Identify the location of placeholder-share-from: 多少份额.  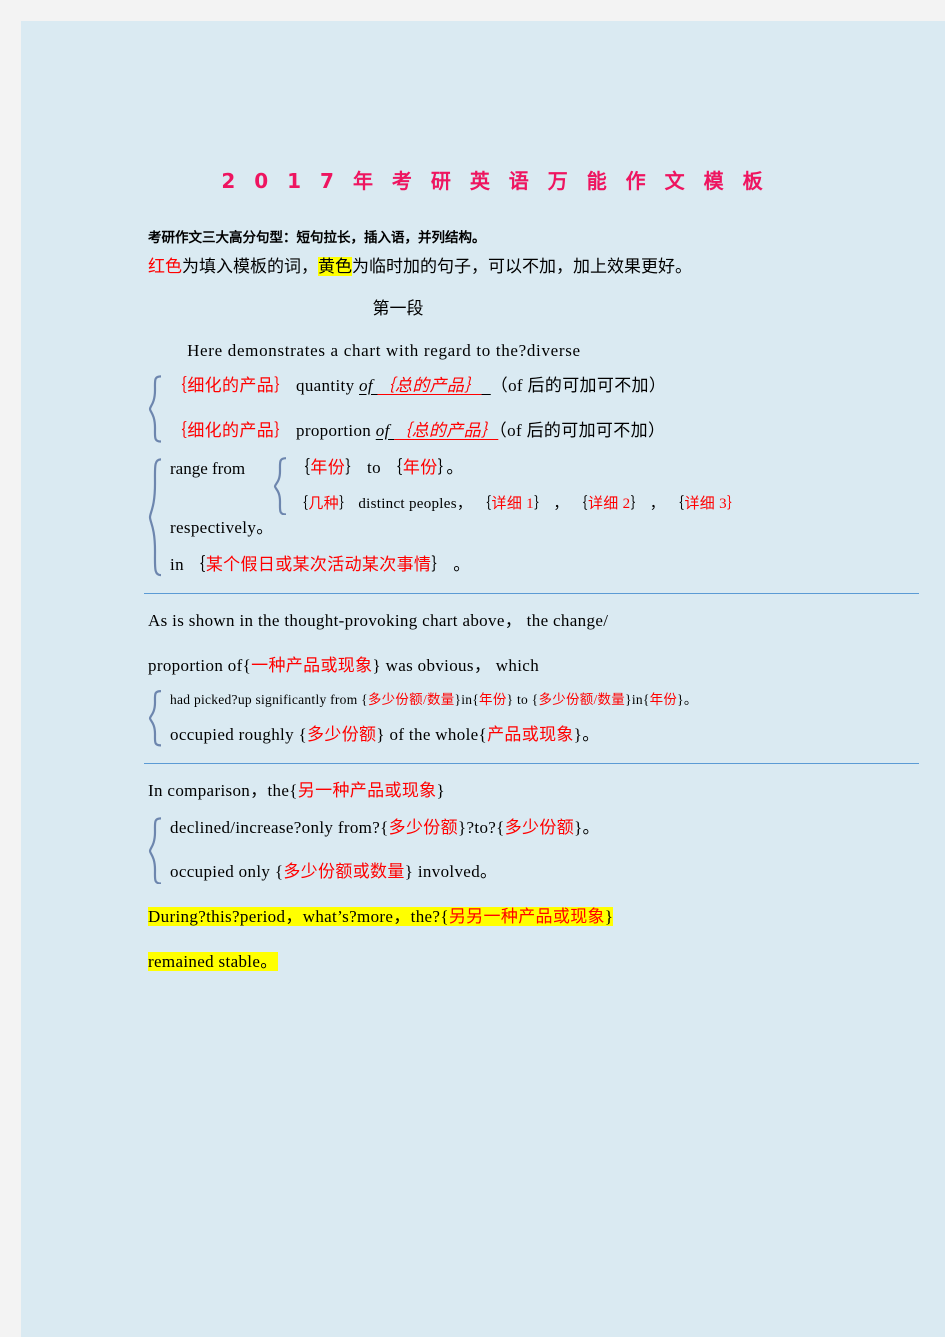
(423, 827).